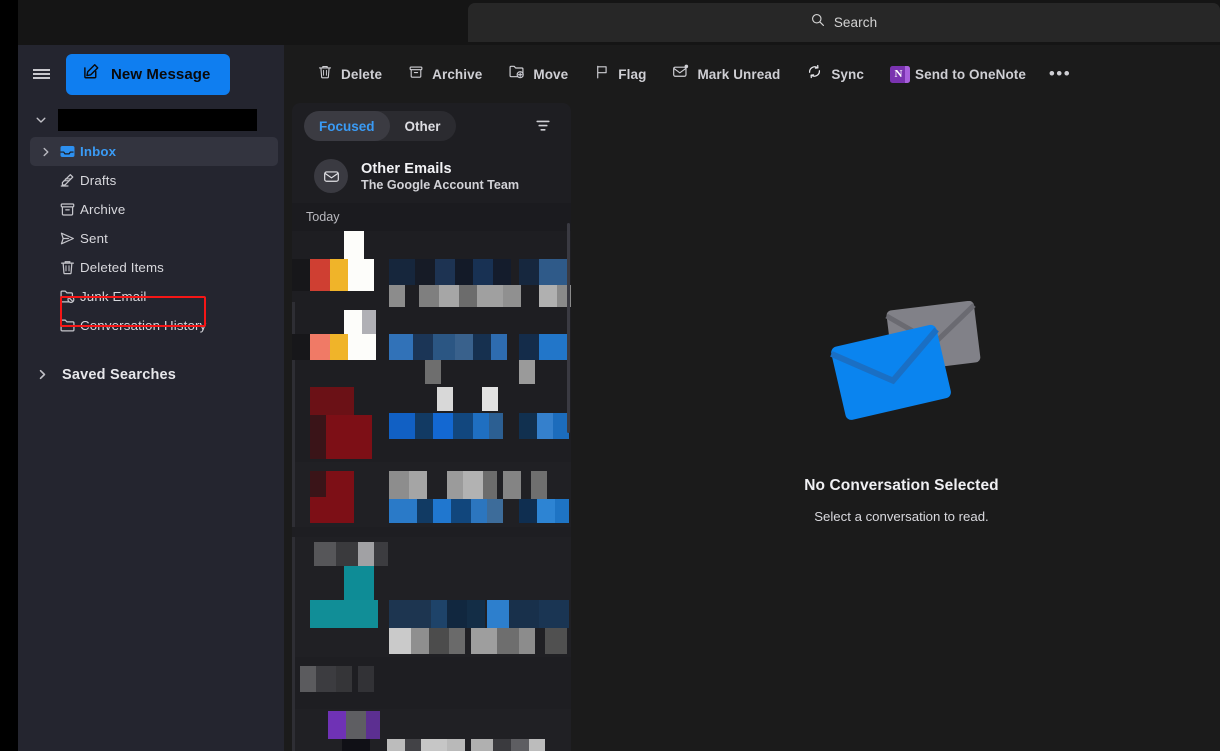 Image resolution: width=1220 pixels, height=751 pixels. I want to click on other-emails-entry: Other Emails The Google Account Team, so click(431, 176).